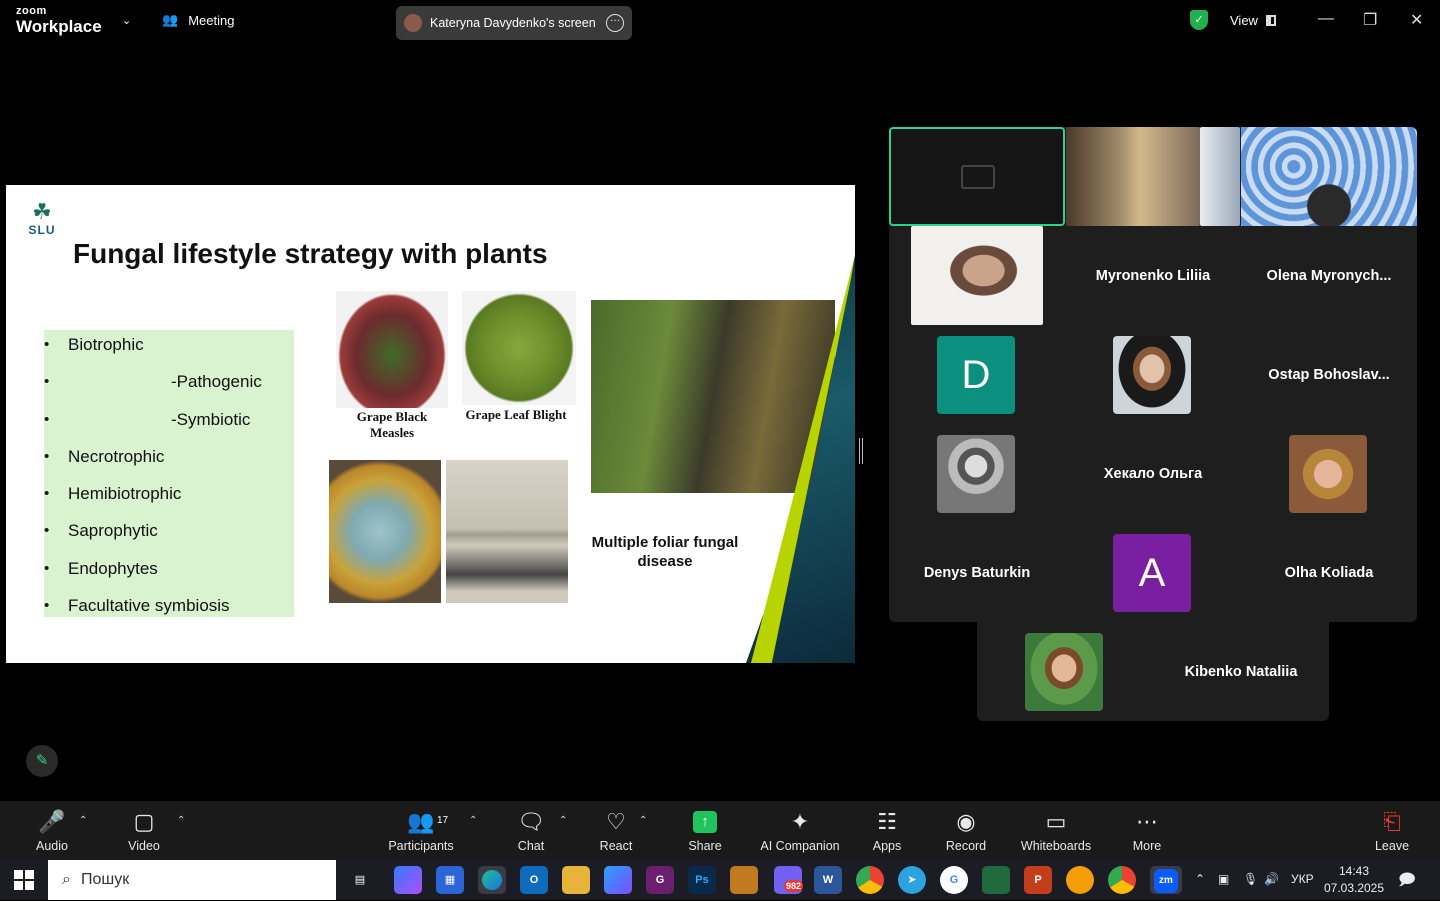 This screenshot has height=901, width=1440. I want to click on participants-button: 👥 Participants, so click(421, 830).